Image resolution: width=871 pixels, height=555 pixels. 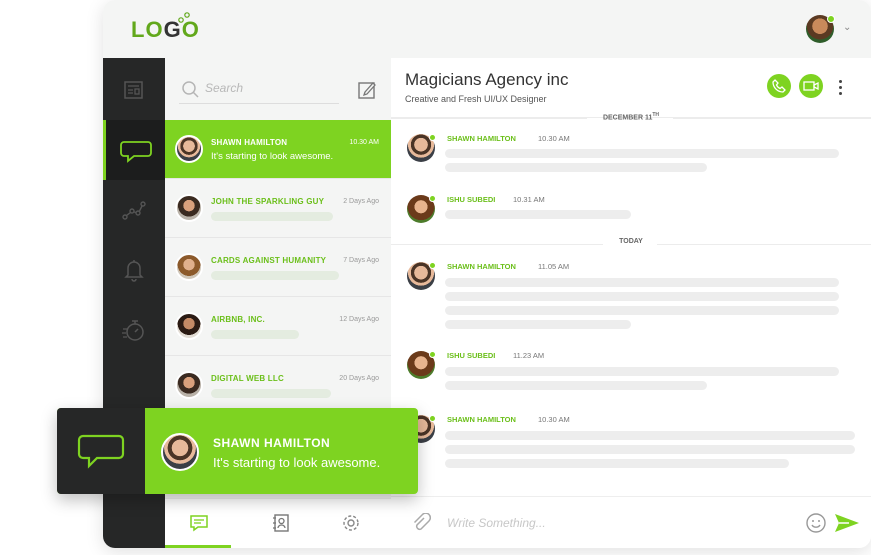 I want to click on chat-subtitle: Creative and Fresh UI/UX Designer, so click(x=476, y=99).